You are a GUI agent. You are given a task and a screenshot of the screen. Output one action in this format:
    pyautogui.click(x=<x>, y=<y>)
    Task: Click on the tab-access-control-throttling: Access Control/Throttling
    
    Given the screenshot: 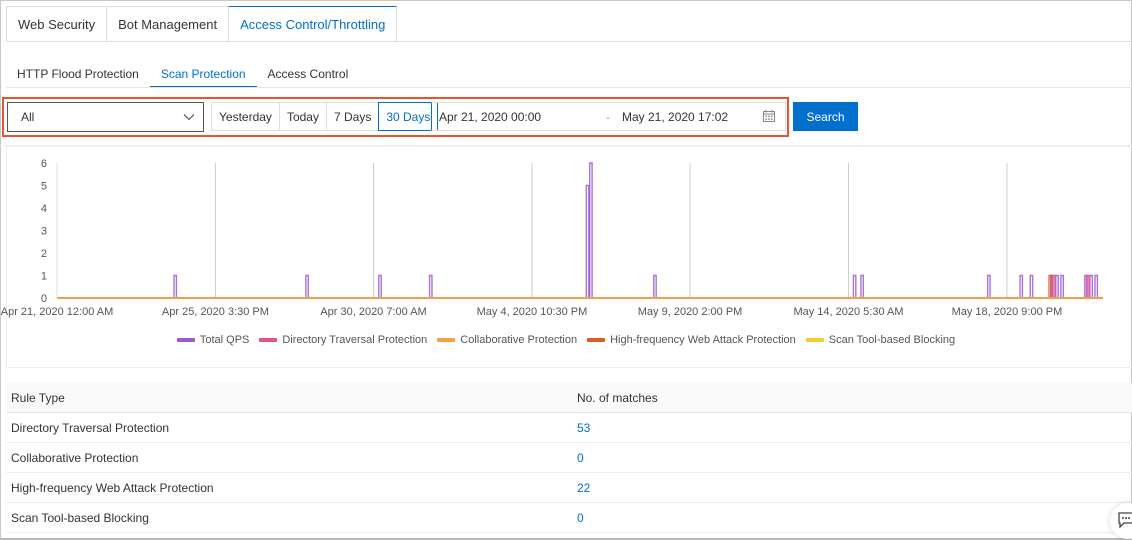 What is the action you would take?
    pyautogui.click(x=313, y=24)
    